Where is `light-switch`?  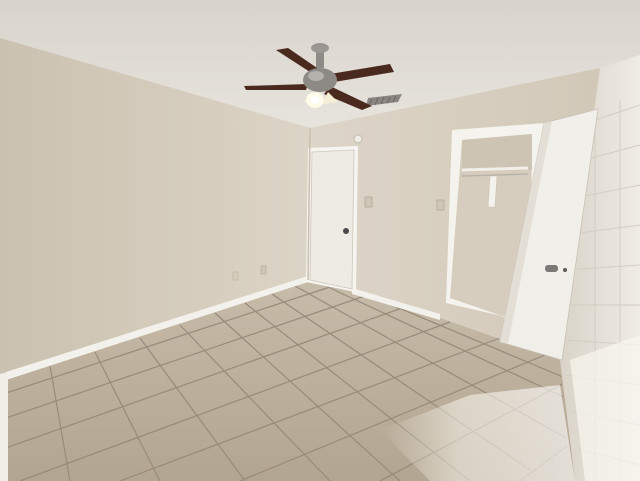 light-switch is located at coordinates (368, 202).